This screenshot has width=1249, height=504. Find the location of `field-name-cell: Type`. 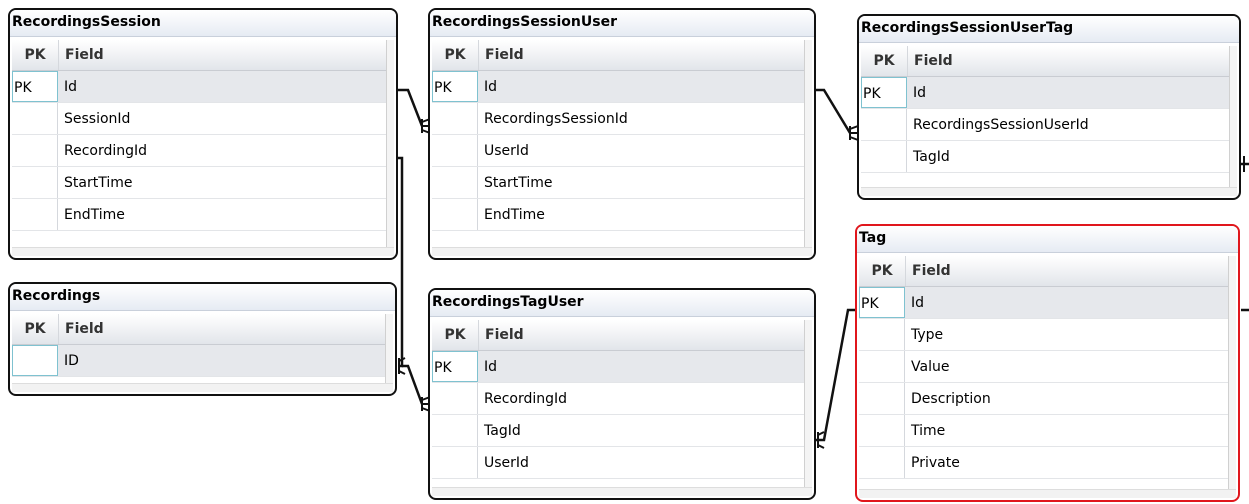

field-name-cell: Type is located at coordinates (1066, 334).